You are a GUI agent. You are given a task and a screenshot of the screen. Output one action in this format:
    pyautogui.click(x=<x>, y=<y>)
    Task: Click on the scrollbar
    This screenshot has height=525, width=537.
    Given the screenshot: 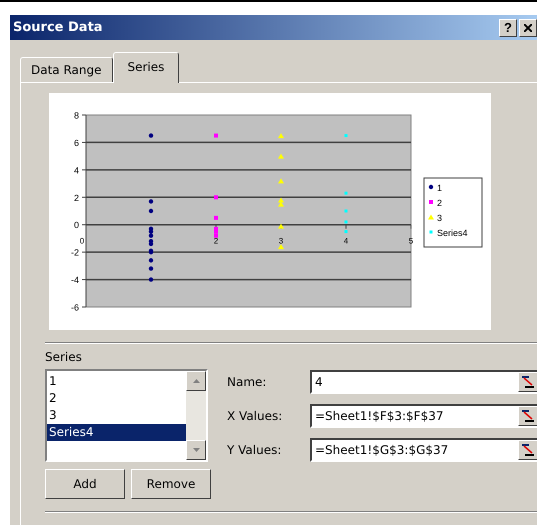 What is the action you would take?
    pyautogui.click(x=196, y=415)
    